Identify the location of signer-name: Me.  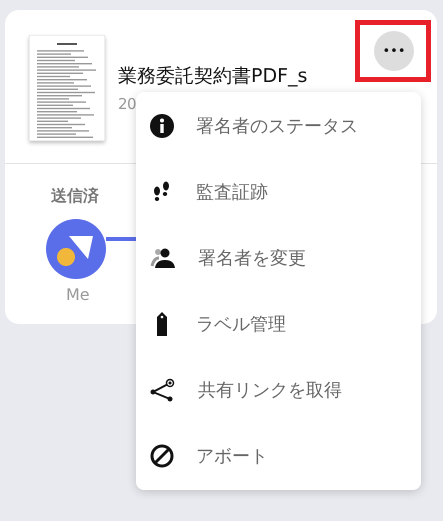
(78, 294).